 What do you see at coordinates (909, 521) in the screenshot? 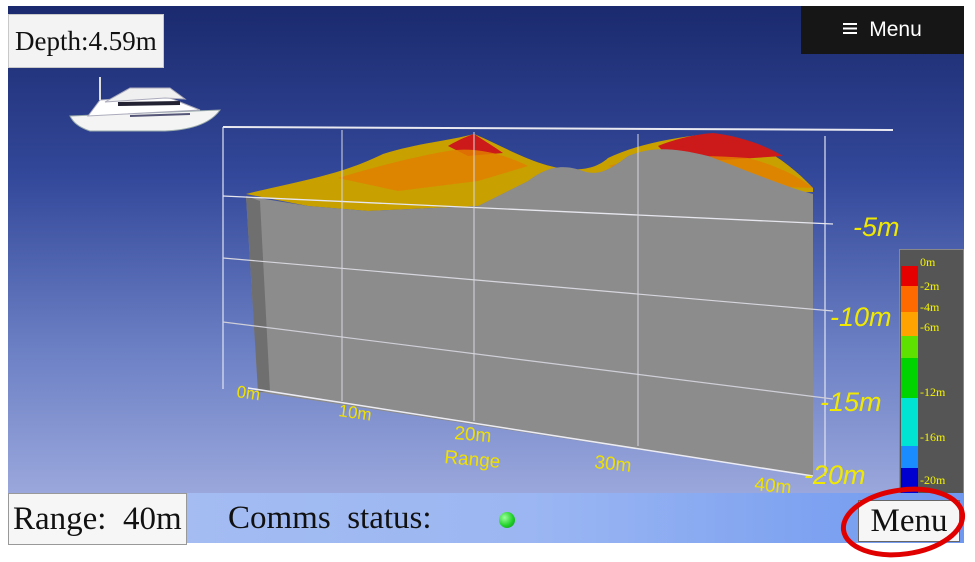
I see `bottom-menu-button: Menu` at bounding box center [909, 521].